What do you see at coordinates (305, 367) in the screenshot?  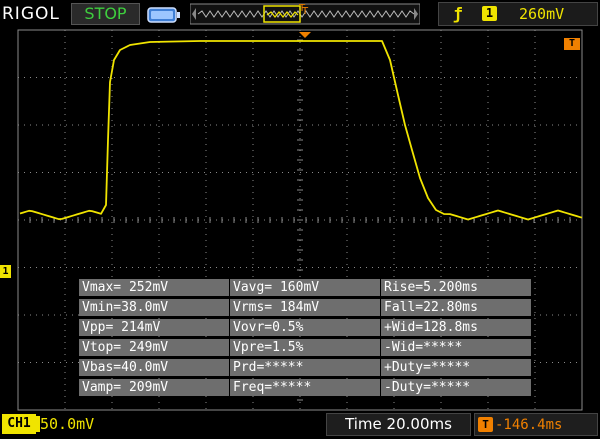 I see `measure-period: Prd=*****` at bounding box center [305, 367].